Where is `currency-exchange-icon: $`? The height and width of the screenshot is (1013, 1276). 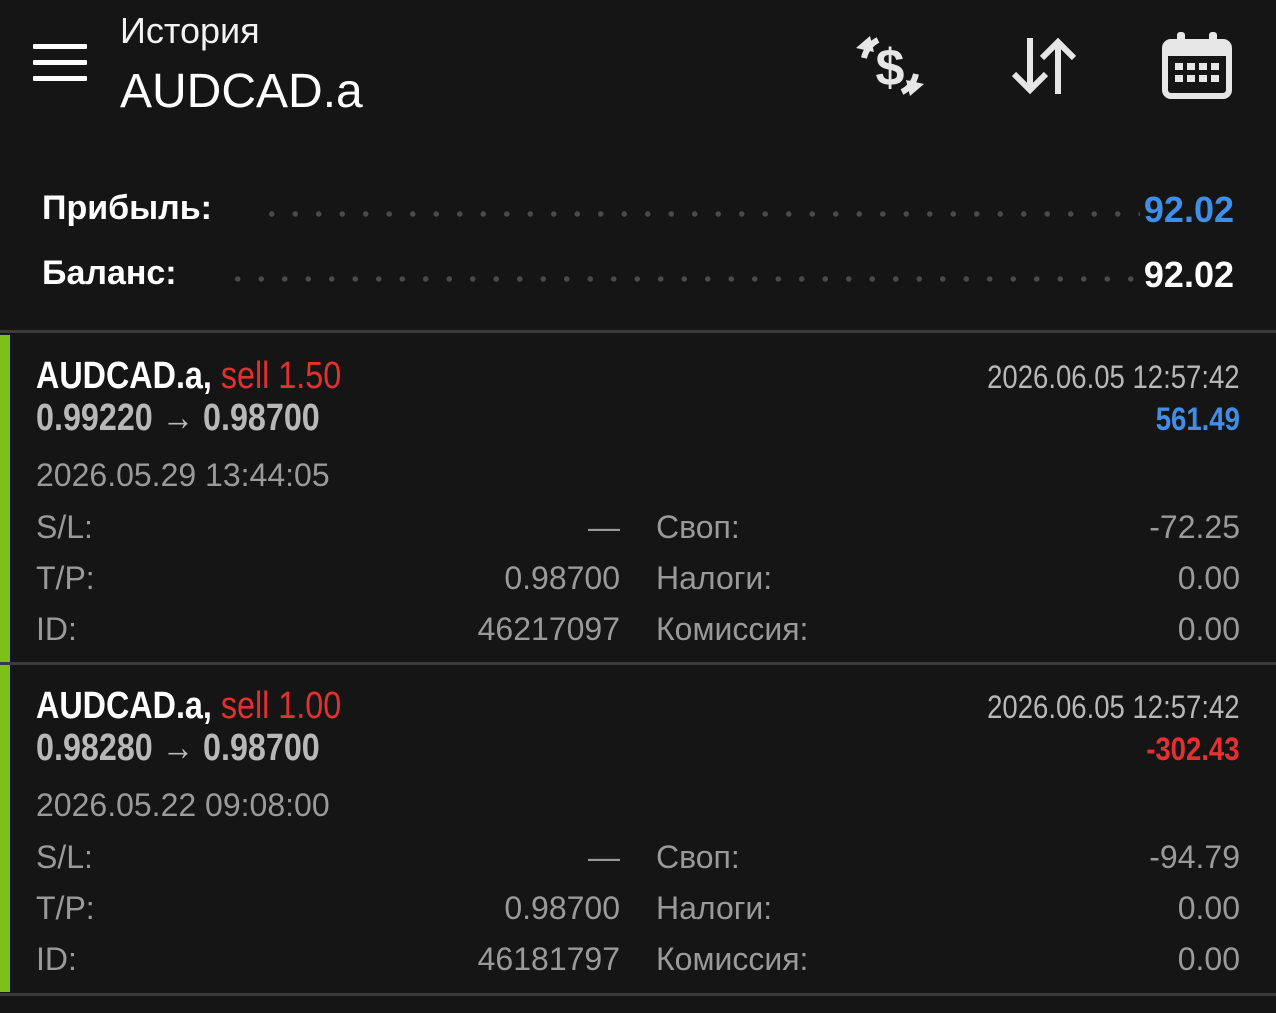
currency-exchange-icon: $ is located at coordinates (890, 66).